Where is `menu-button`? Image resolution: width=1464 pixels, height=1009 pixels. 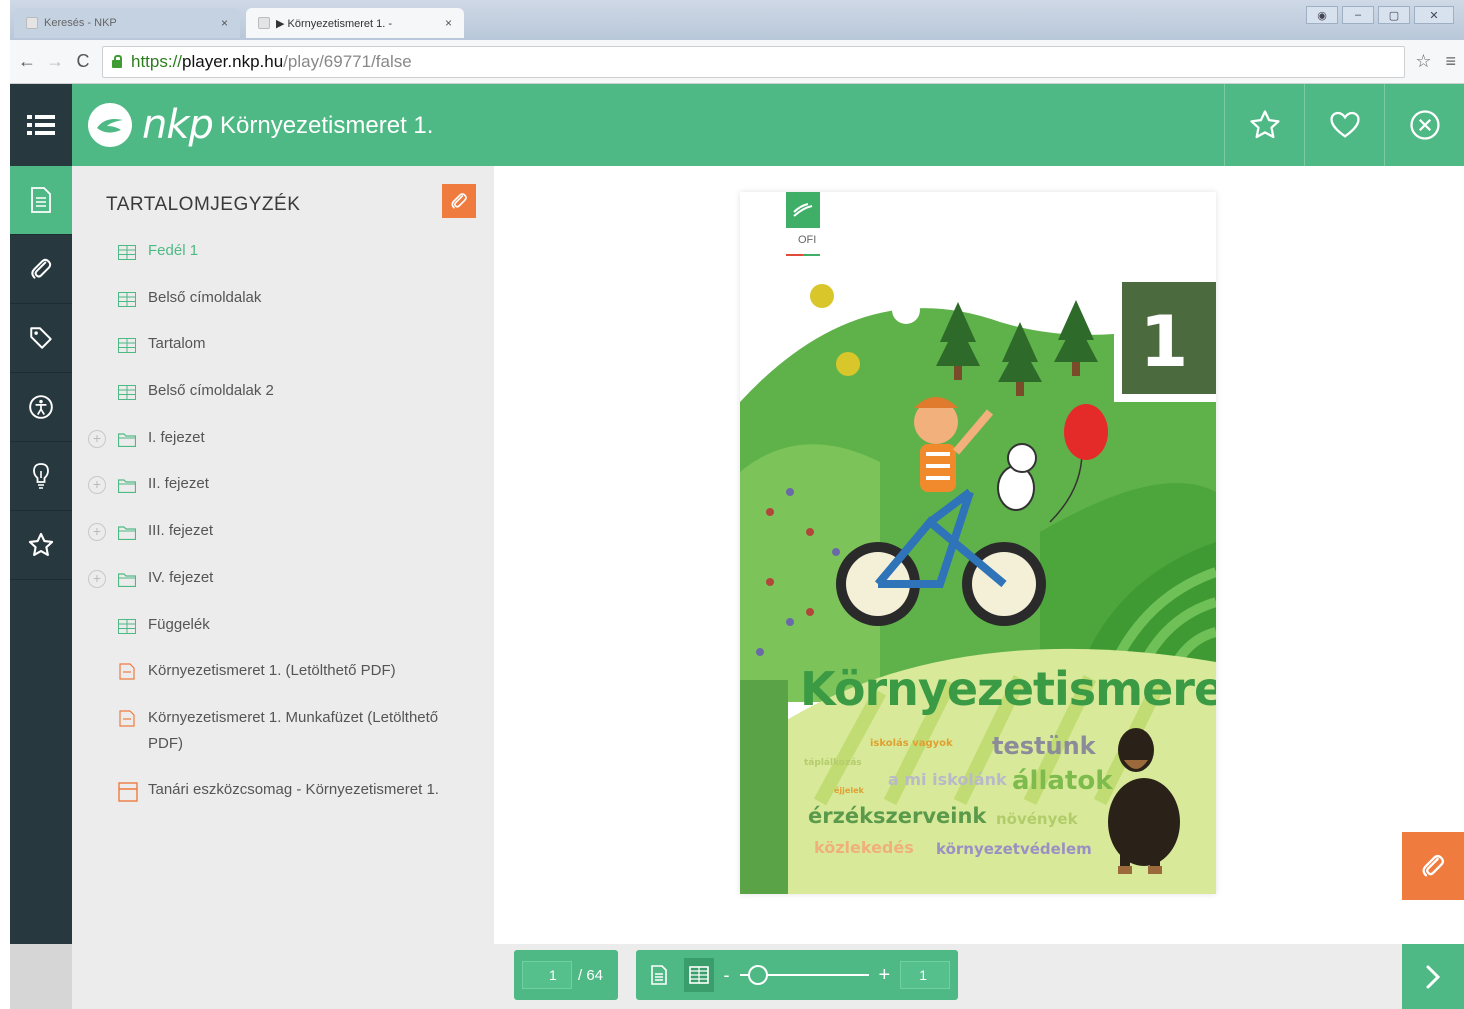
menu-button is located at coordinates (41, 125).